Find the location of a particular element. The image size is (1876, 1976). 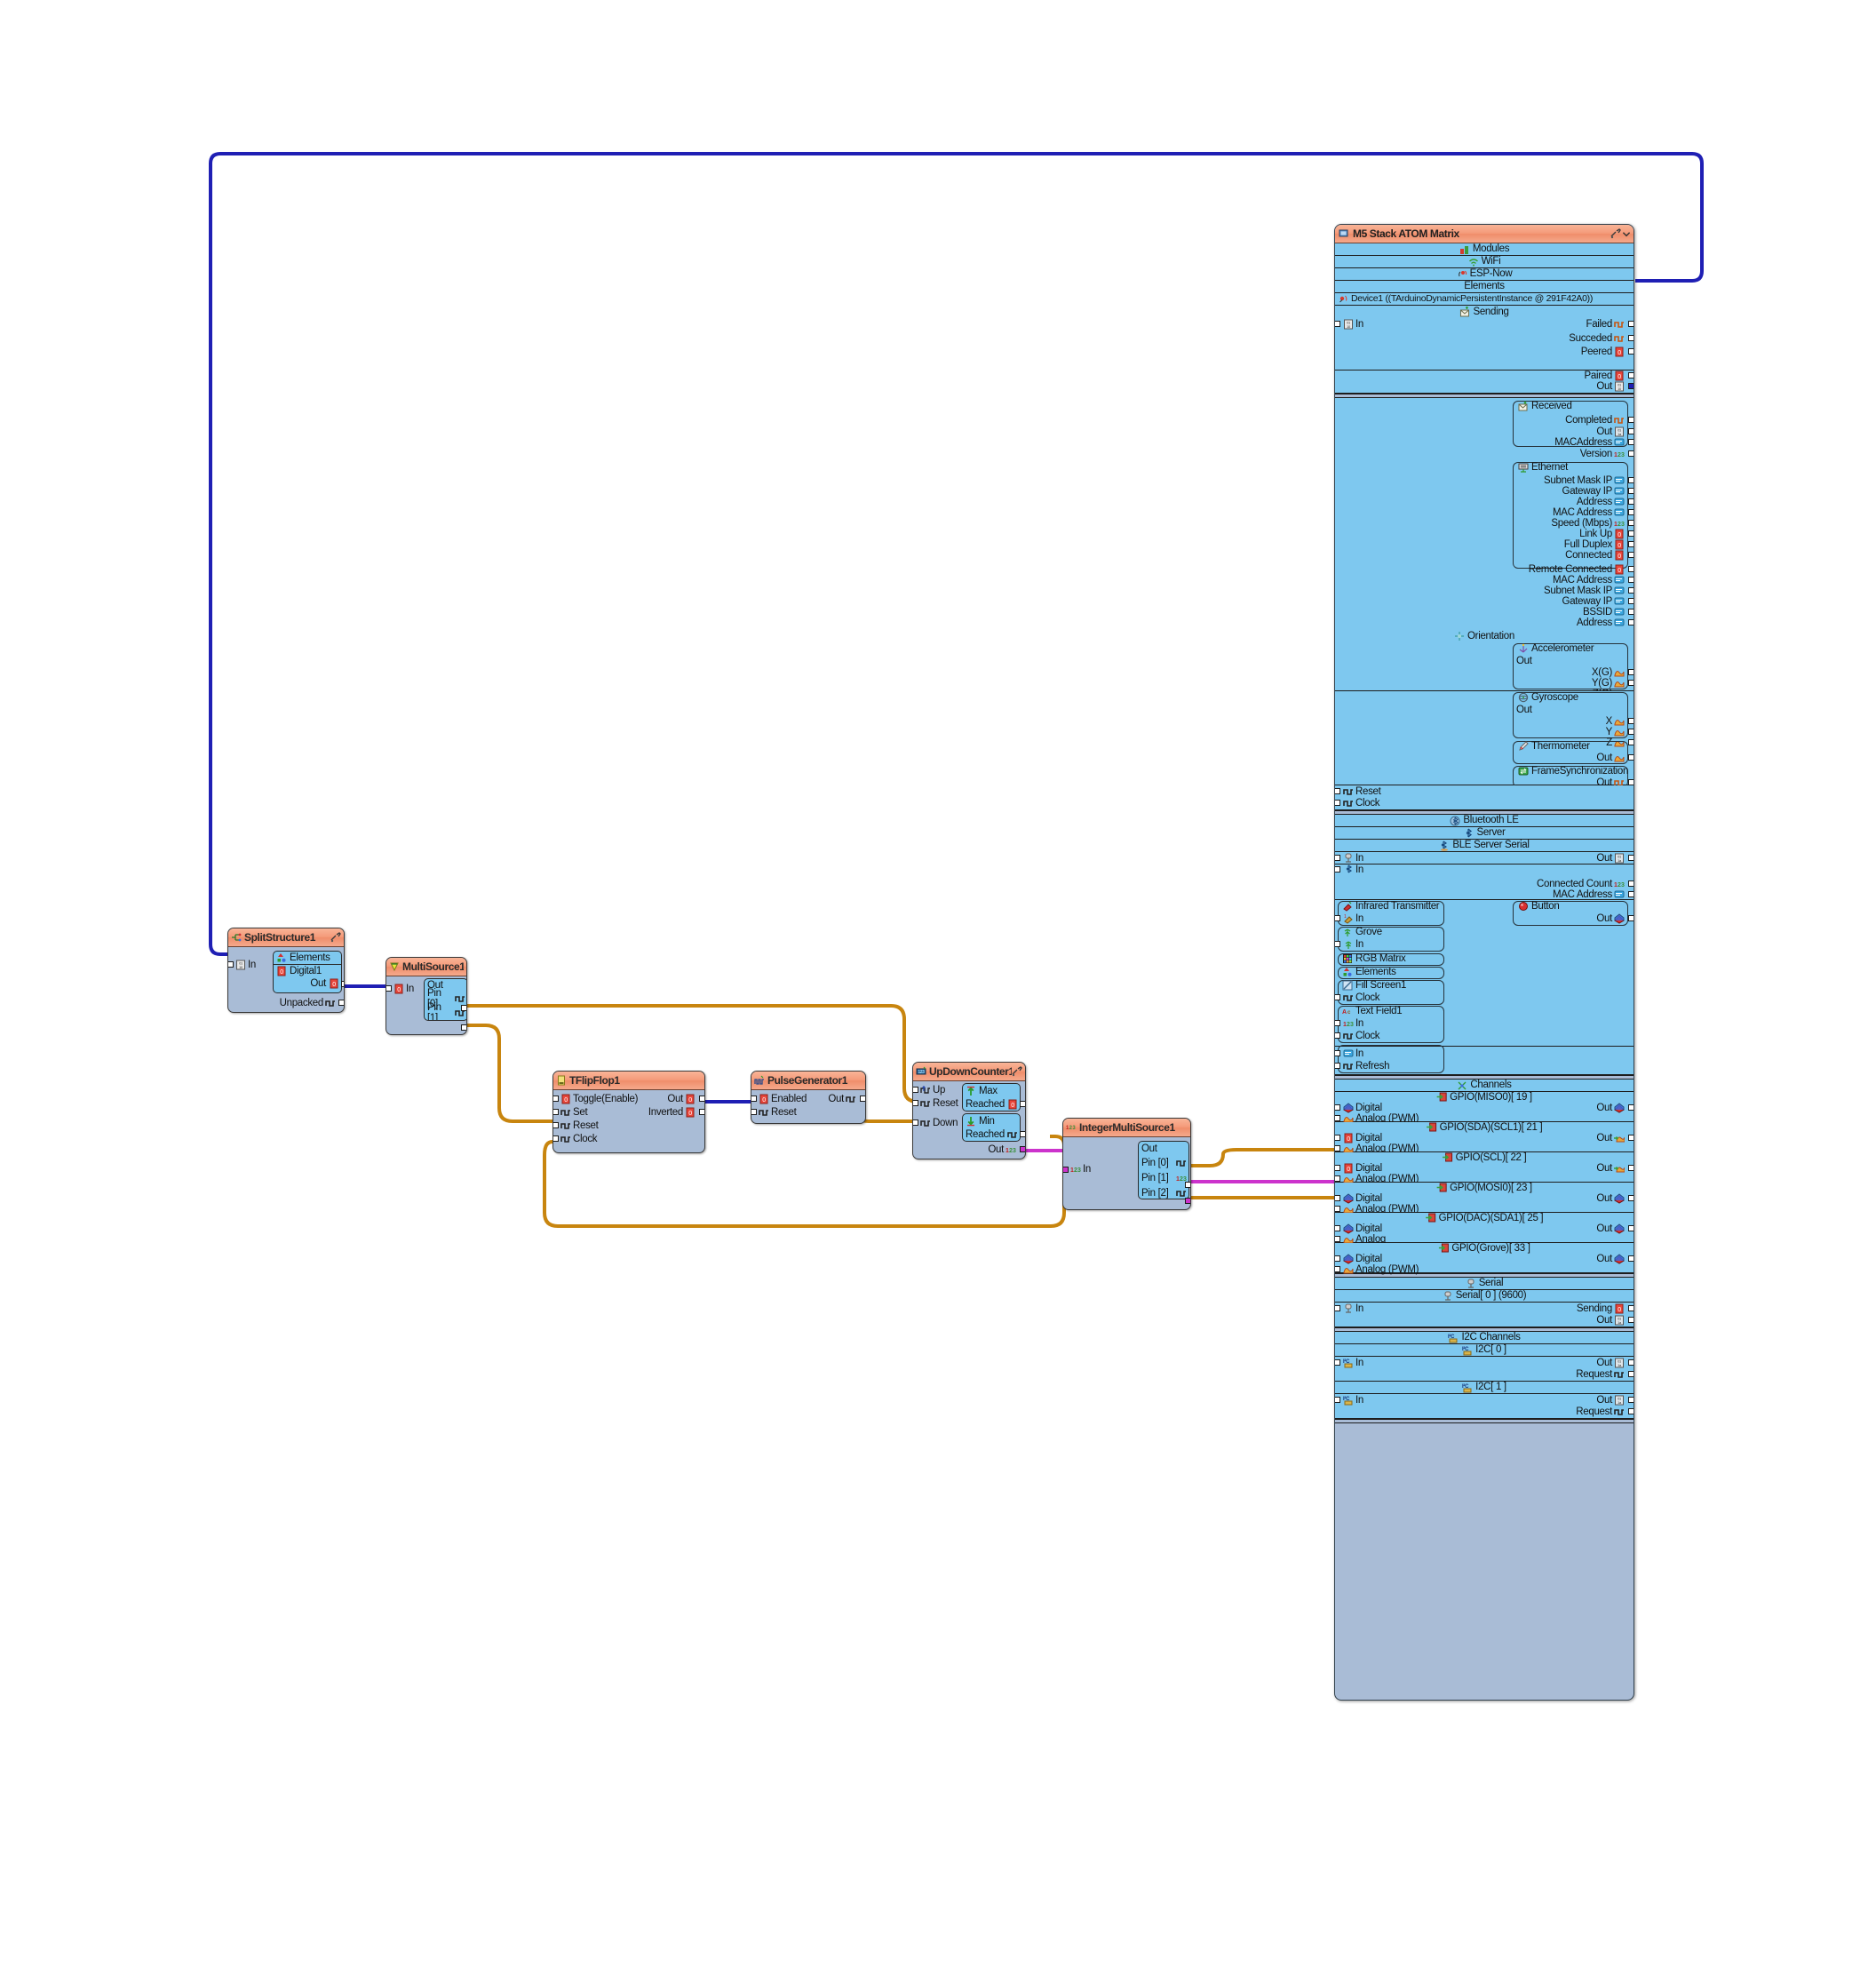

received-macaddress-connector is located at coordinates (1631, 442).